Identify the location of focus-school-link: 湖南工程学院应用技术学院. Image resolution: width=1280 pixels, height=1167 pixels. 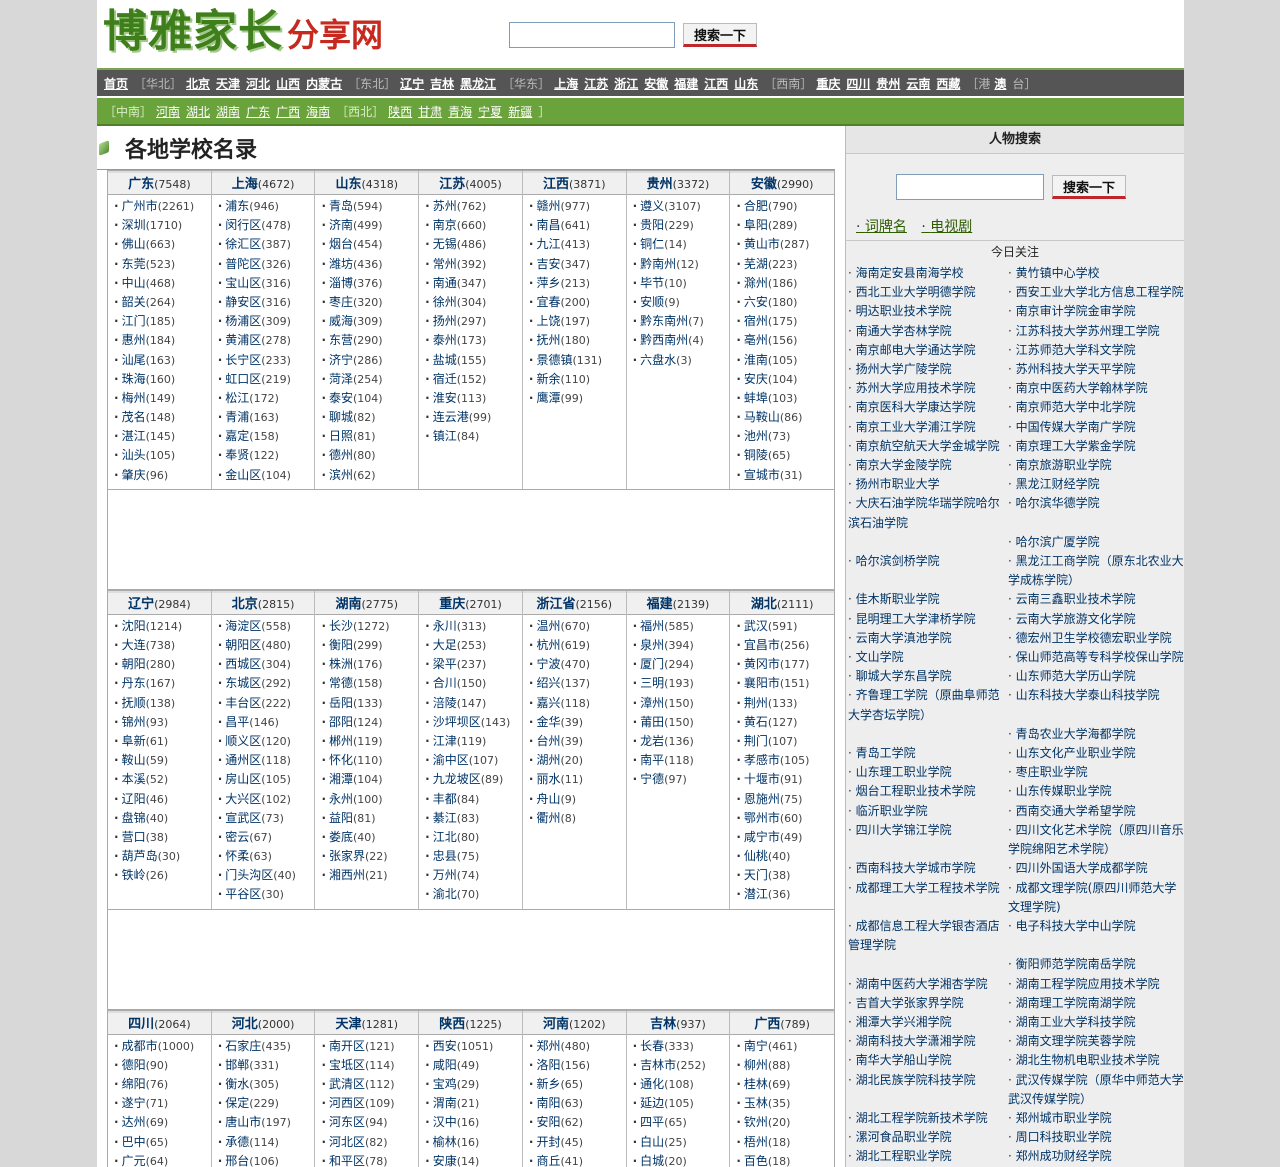
(1095, 984).